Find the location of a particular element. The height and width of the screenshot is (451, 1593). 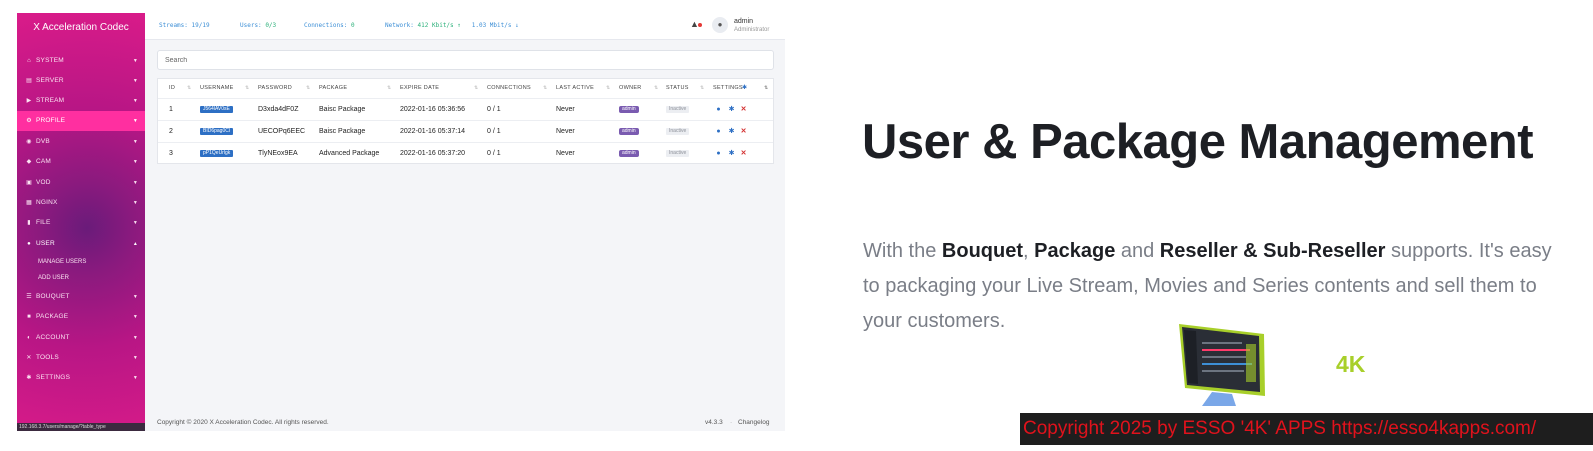

home-icon: ⌂ is located at coordinates (29, 61).